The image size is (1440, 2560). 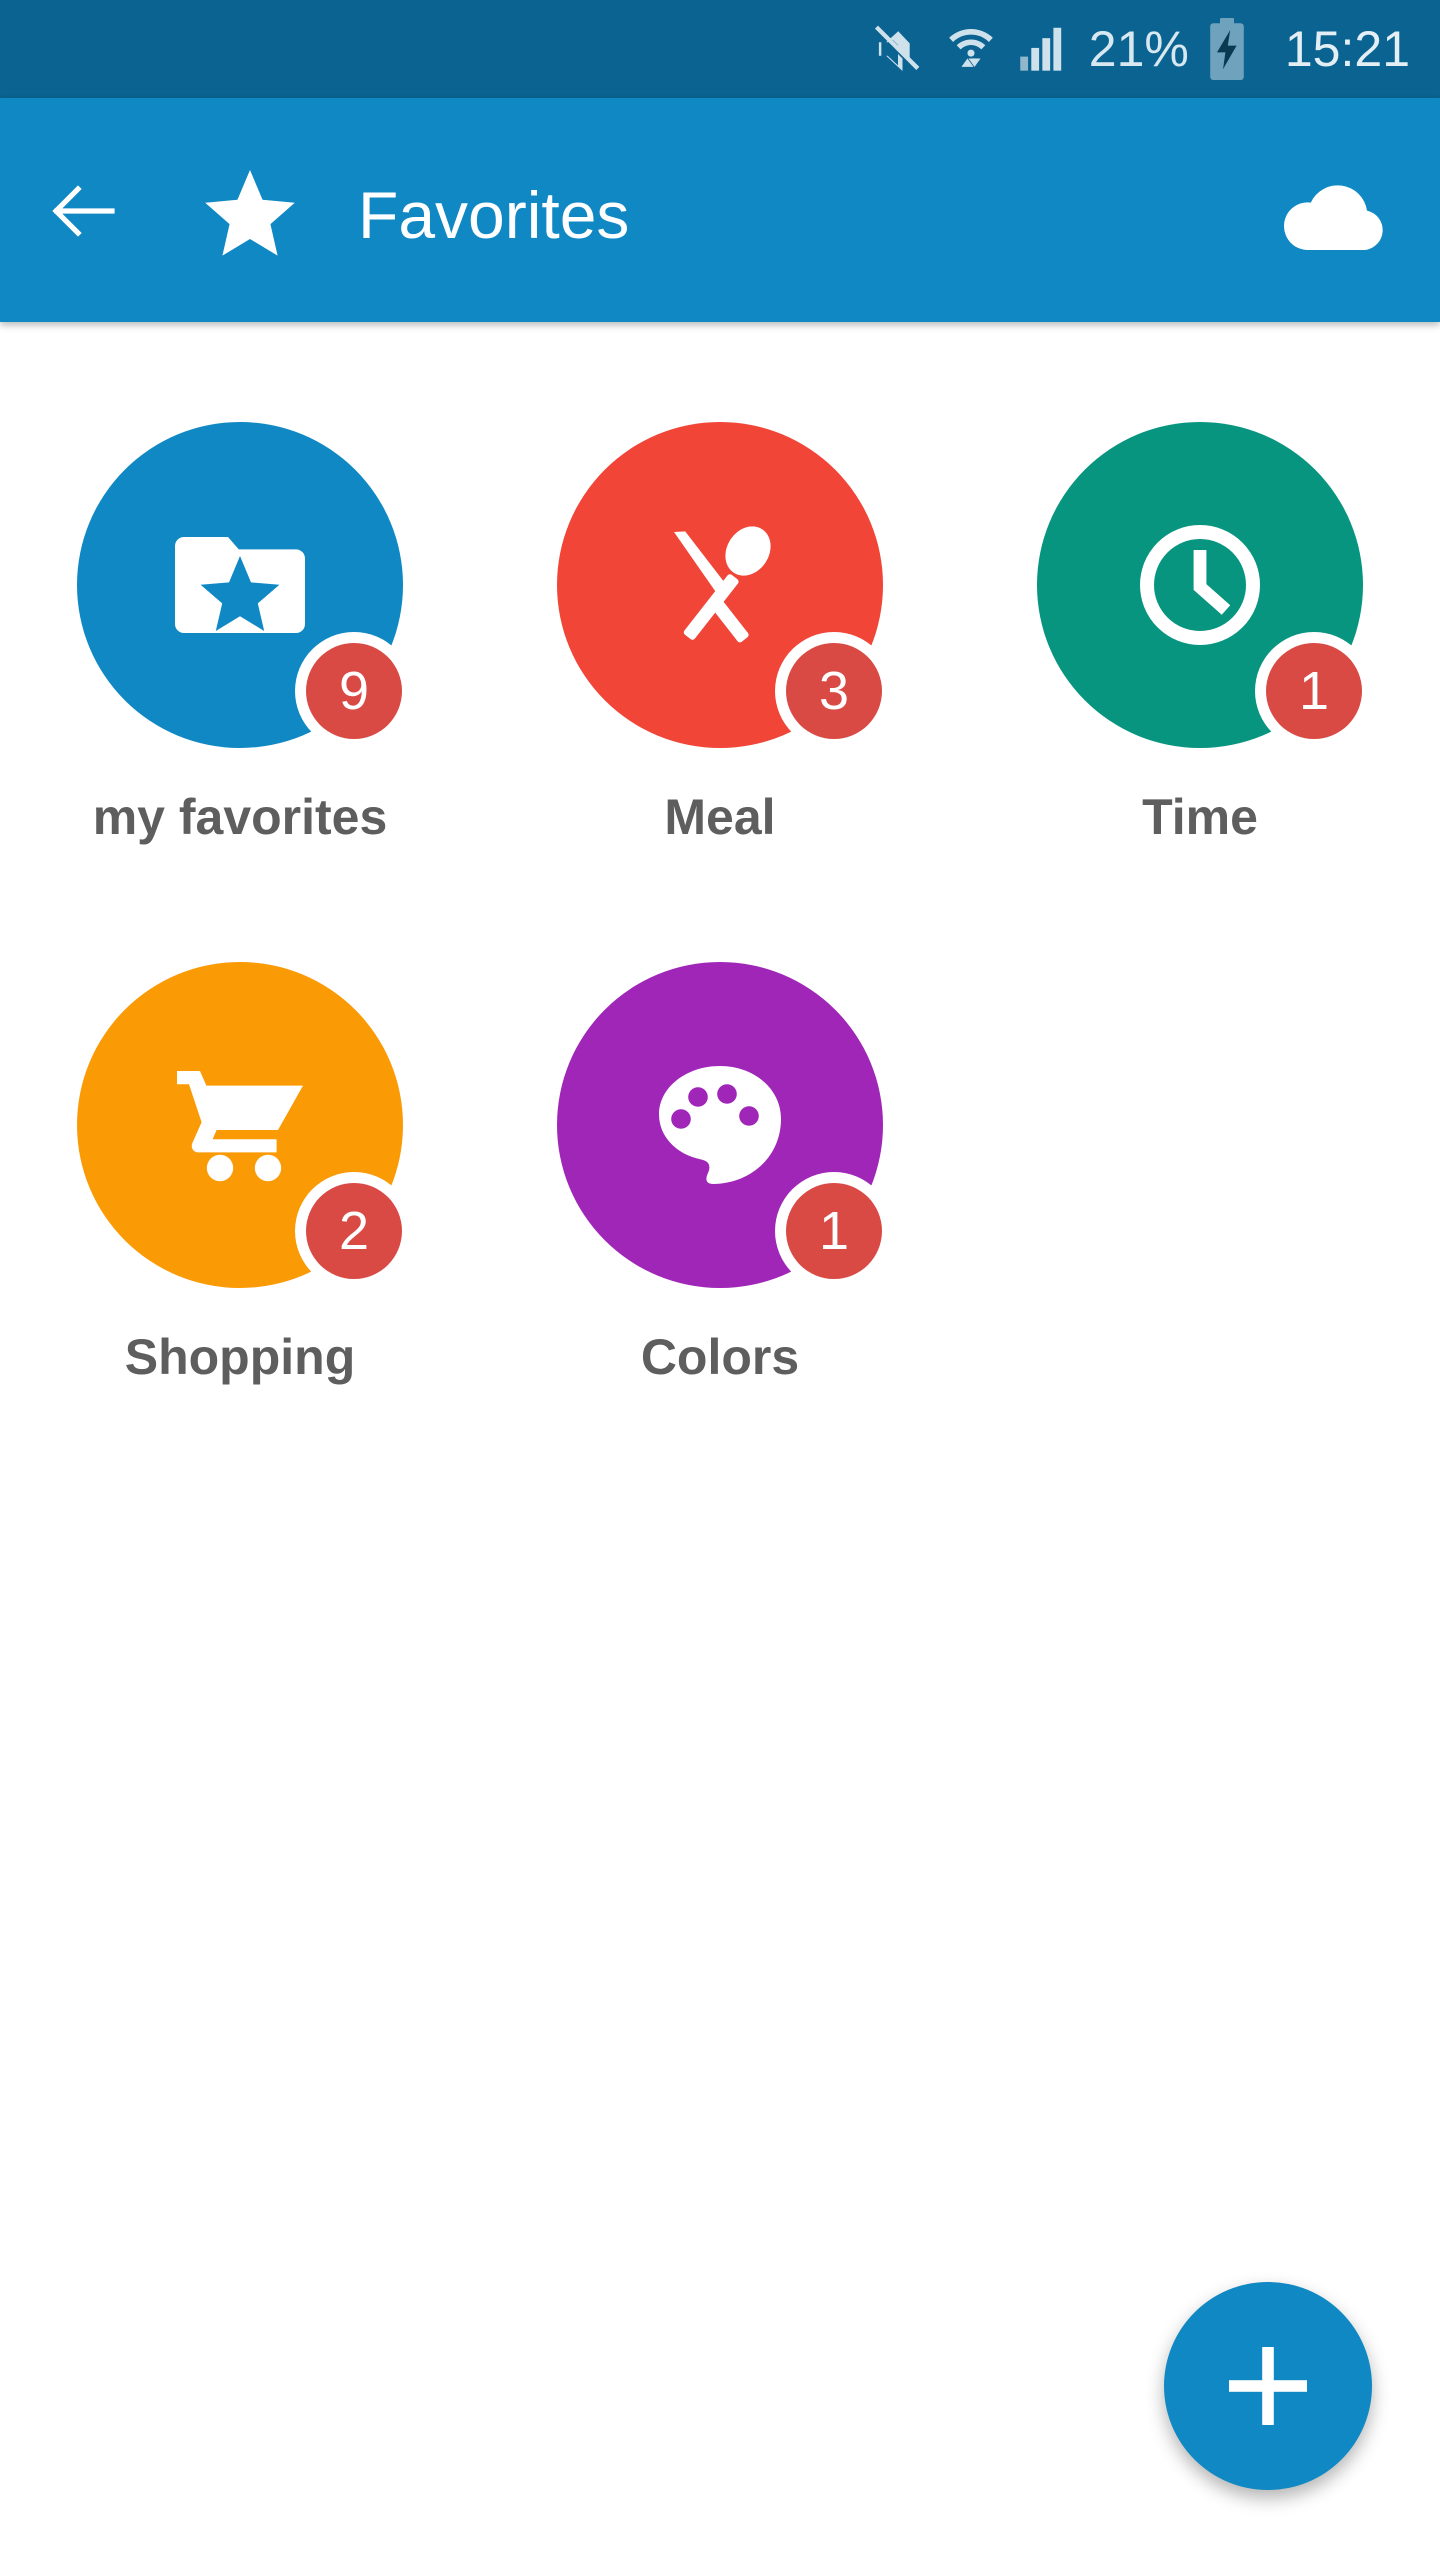 I want to click on signal-icon, so click(x=1040, y=49).